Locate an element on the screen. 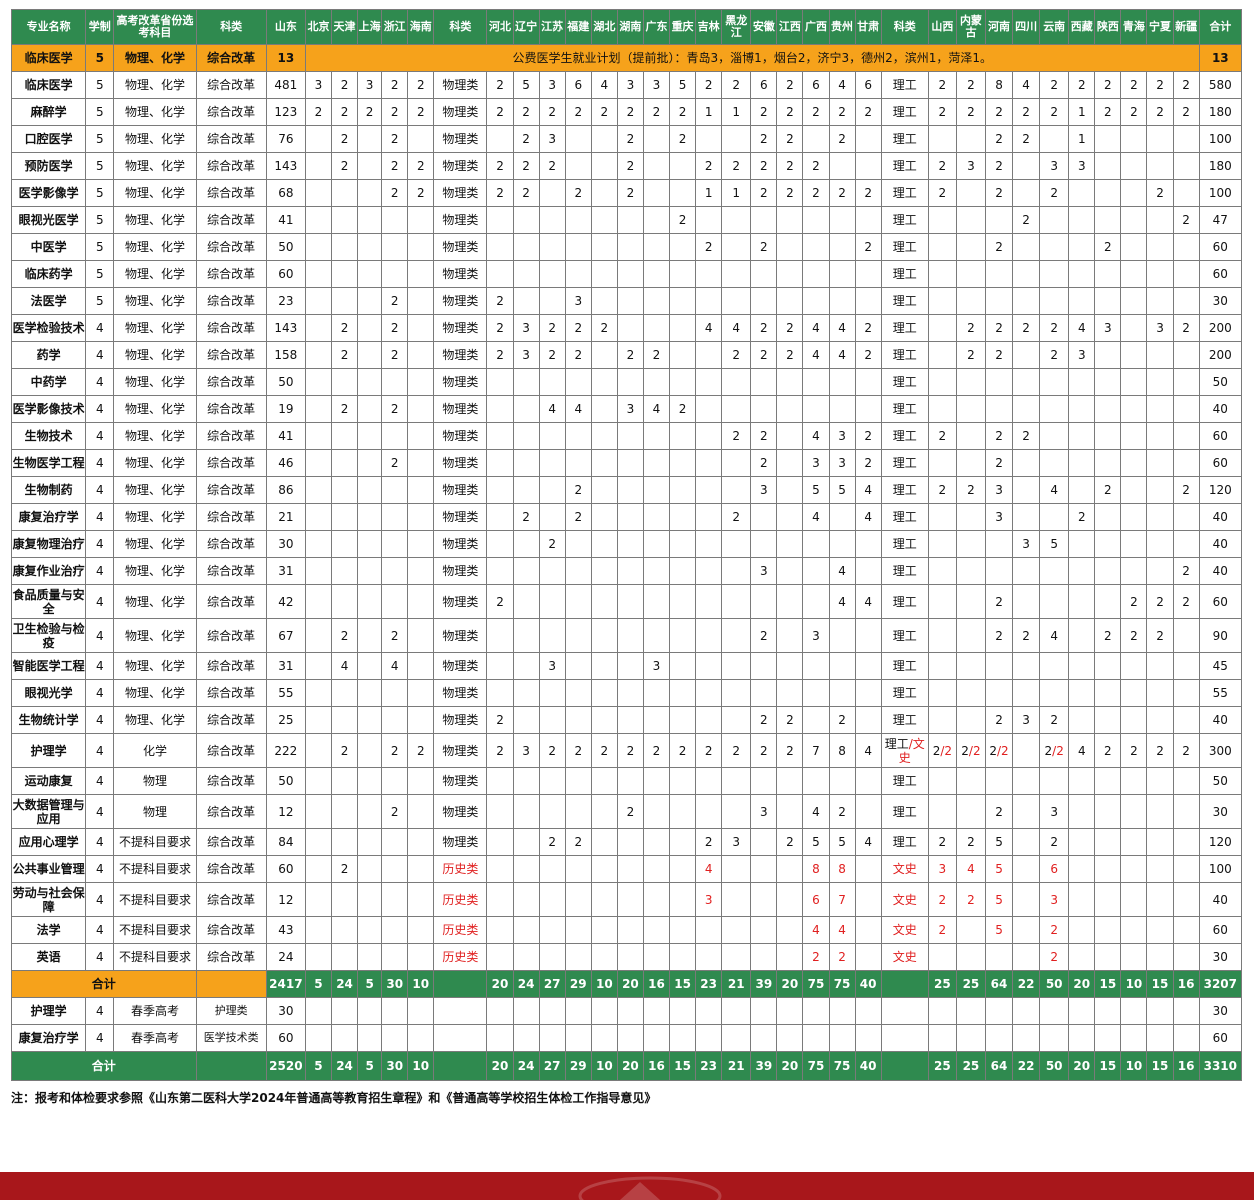 The width and height of the screenshot is (1254, 1200). row-total: 55 is located at coordinates (1220, 693).